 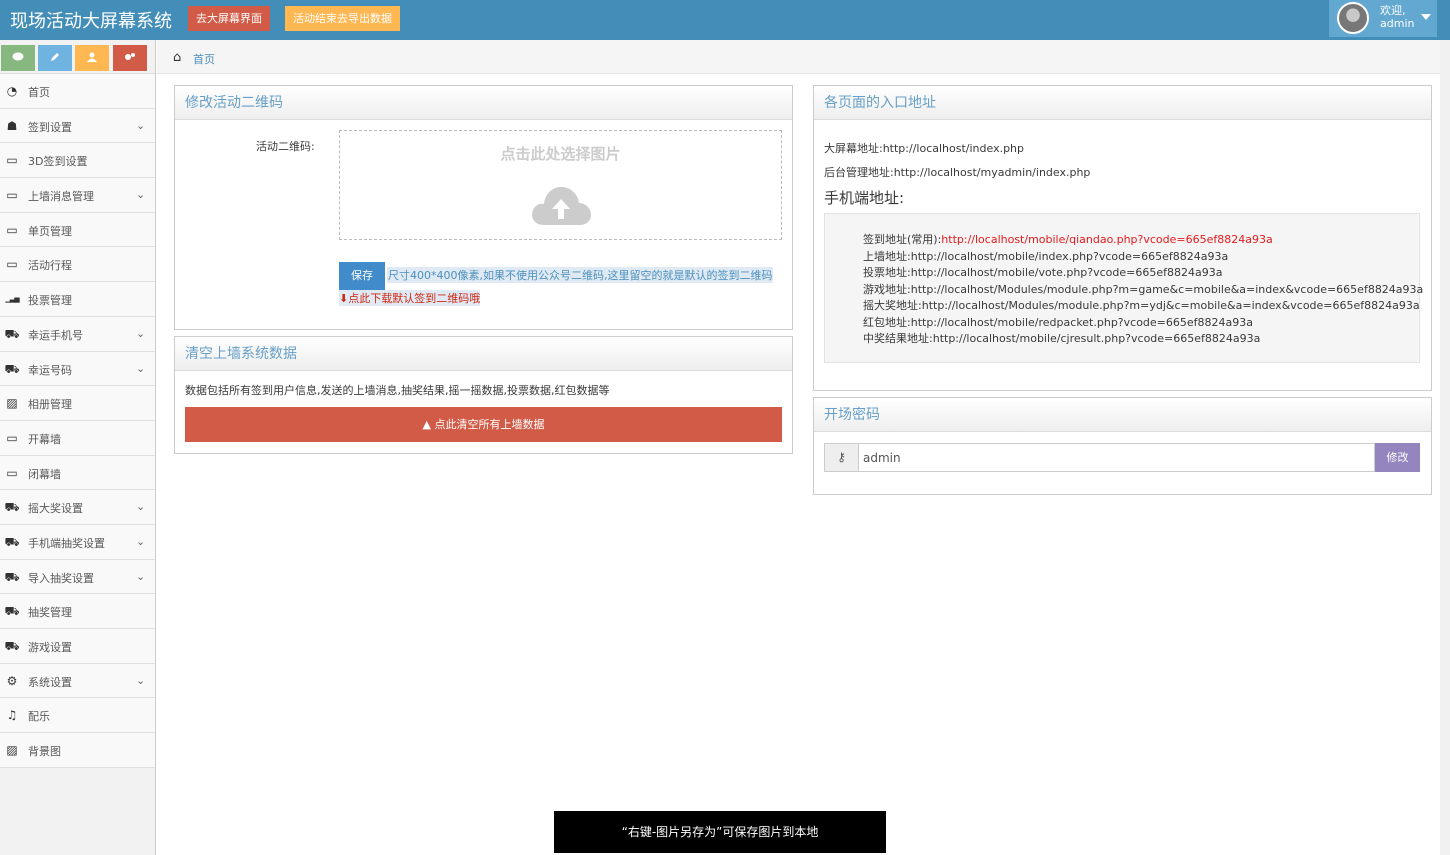 I want to click on clear-all-data-label: 点此清空所有上墙数据, so click(x=489, y=424).